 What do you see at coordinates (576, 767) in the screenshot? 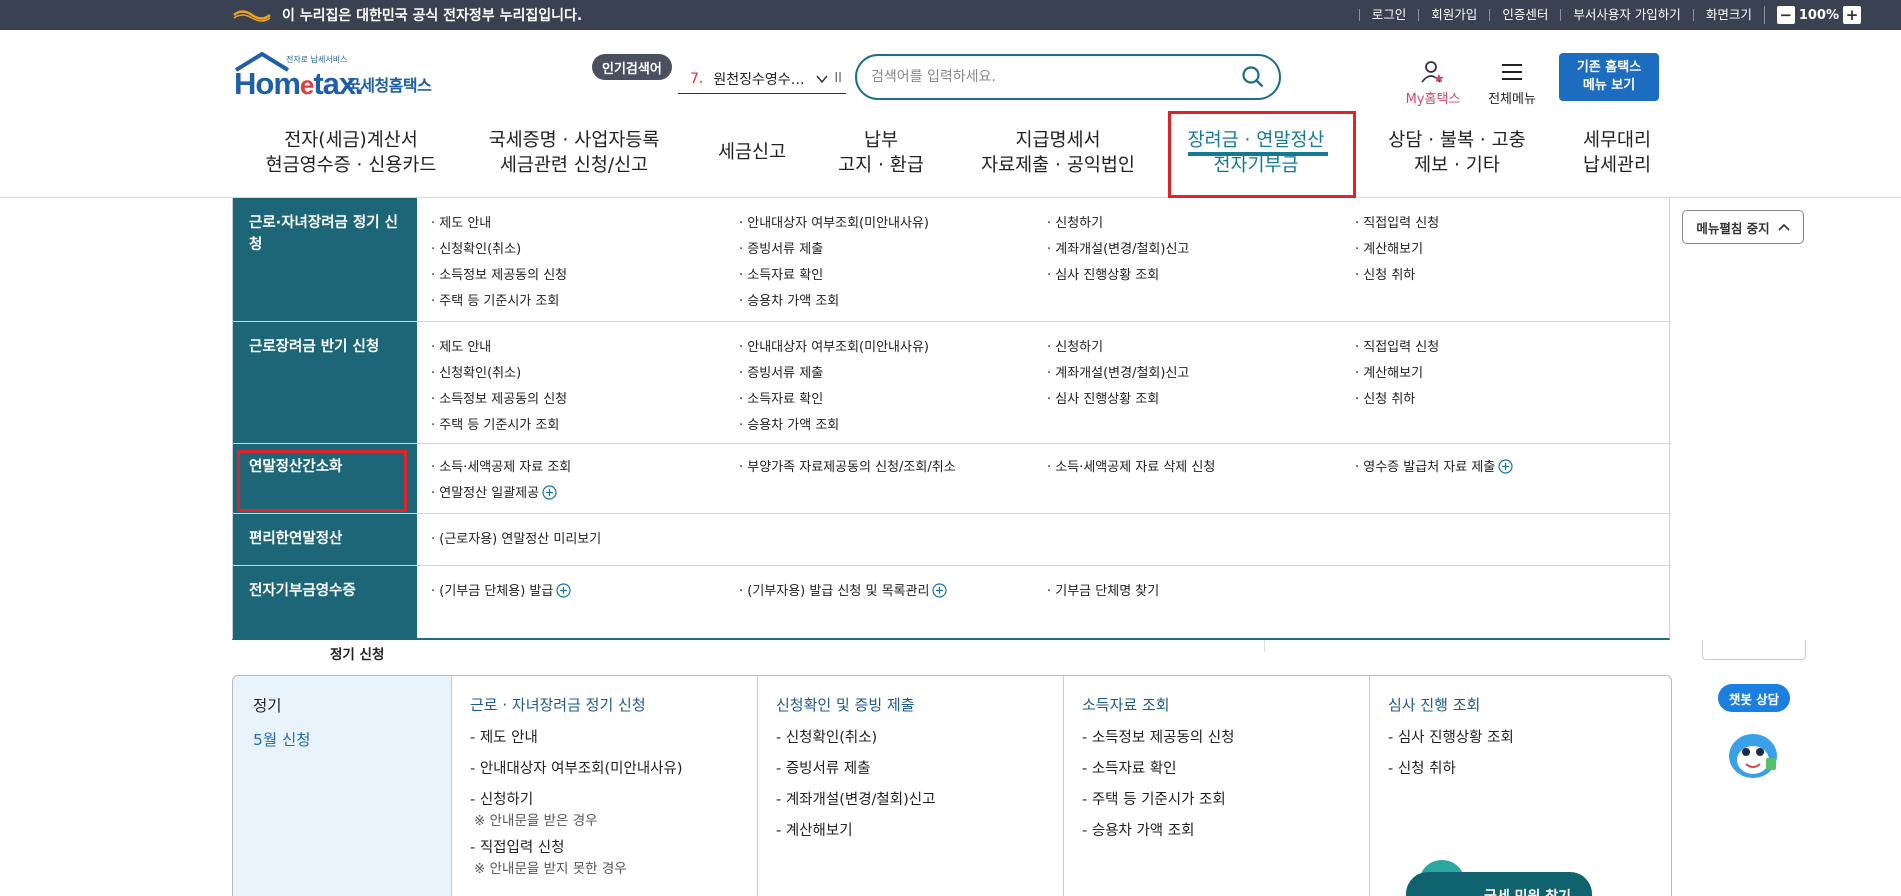
I see `col-item: - 안내대상자 여부조회(미안내사유)` at bounding box center [576, 767].